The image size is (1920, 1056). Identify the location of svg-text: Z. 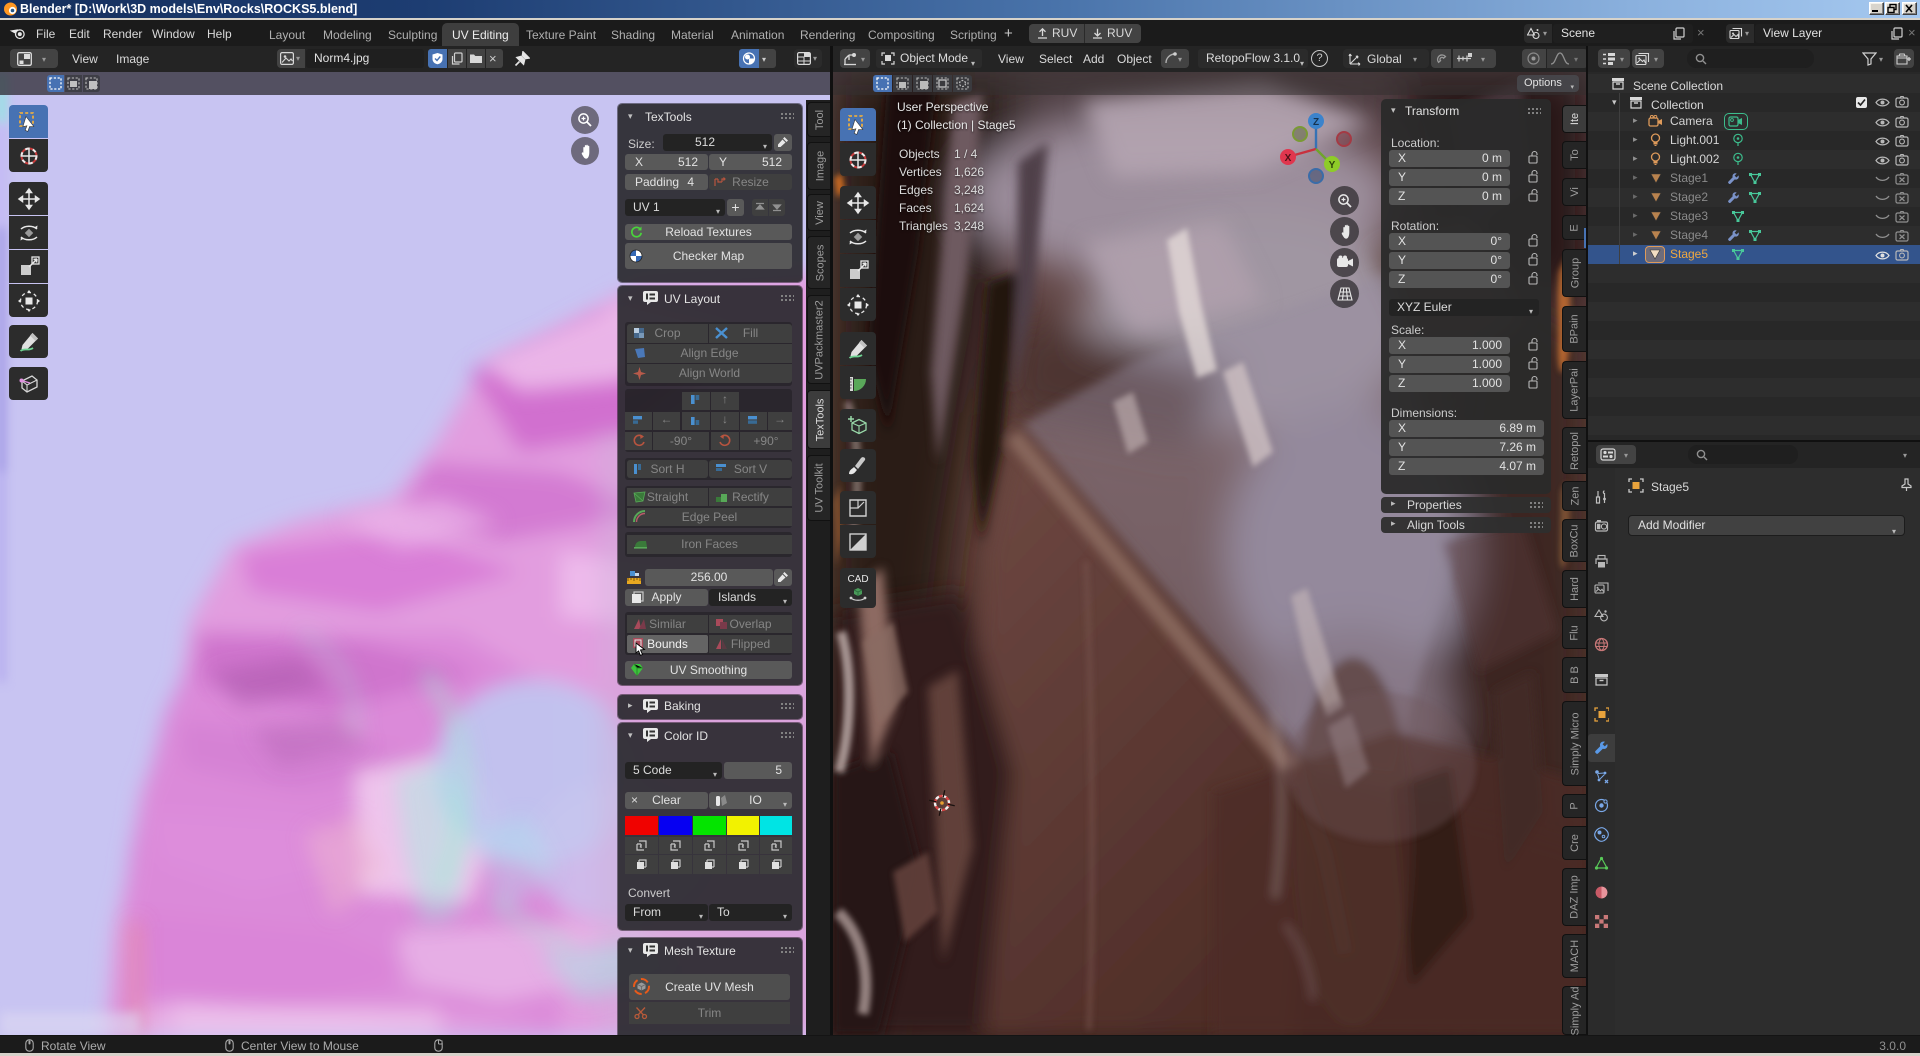
(1316, 122).